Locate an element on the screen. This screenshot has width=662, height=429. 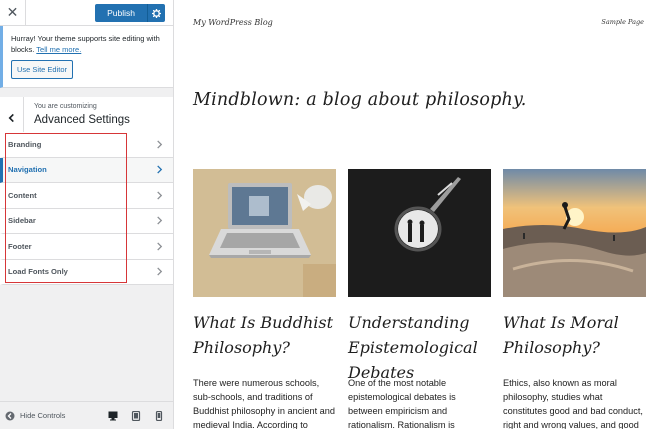
skatepark-photo is located at coordinates (574, 233).